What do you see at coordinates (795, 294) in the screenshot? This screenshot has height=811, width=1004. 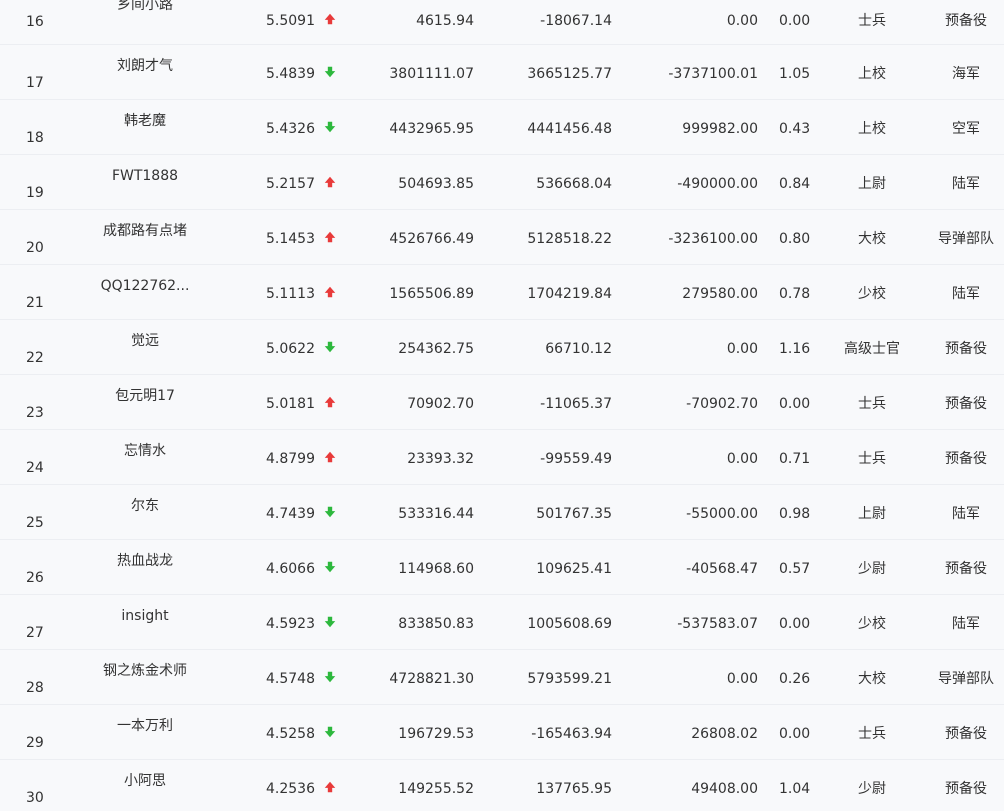 I see `ratio-cell: 0.78` at bounding box center [795, 294].